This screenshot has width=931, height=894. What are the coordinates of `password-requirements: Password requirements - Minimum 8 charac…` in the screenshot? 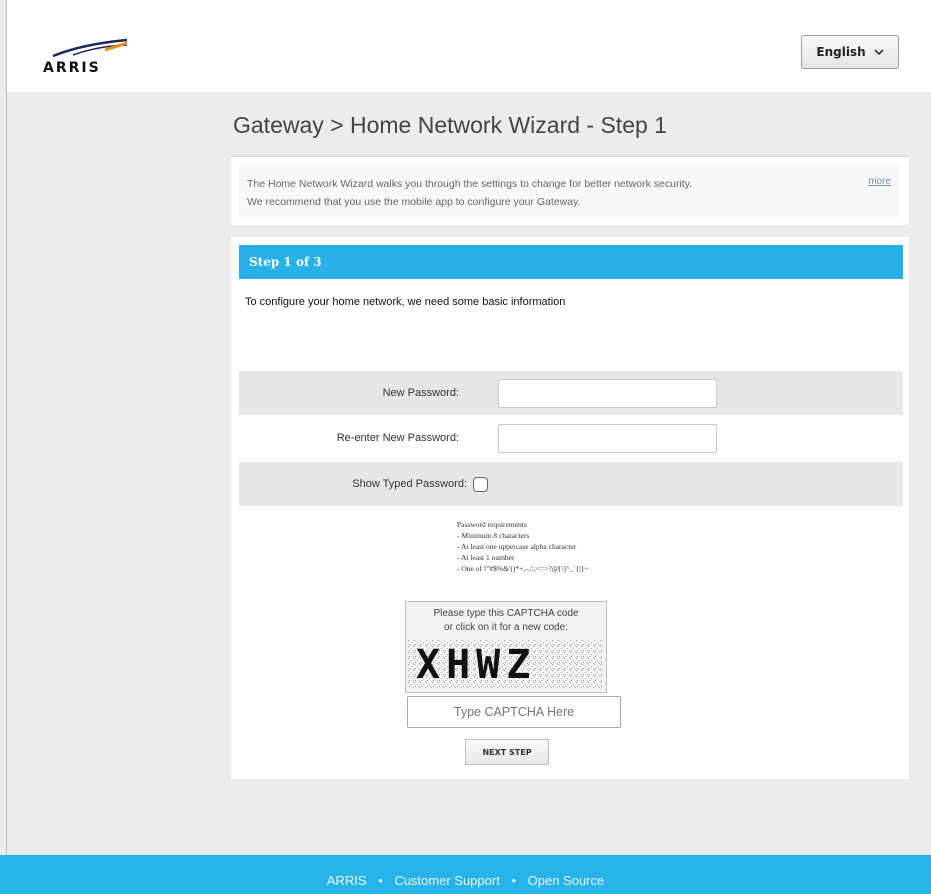 It's located at (522, 546).